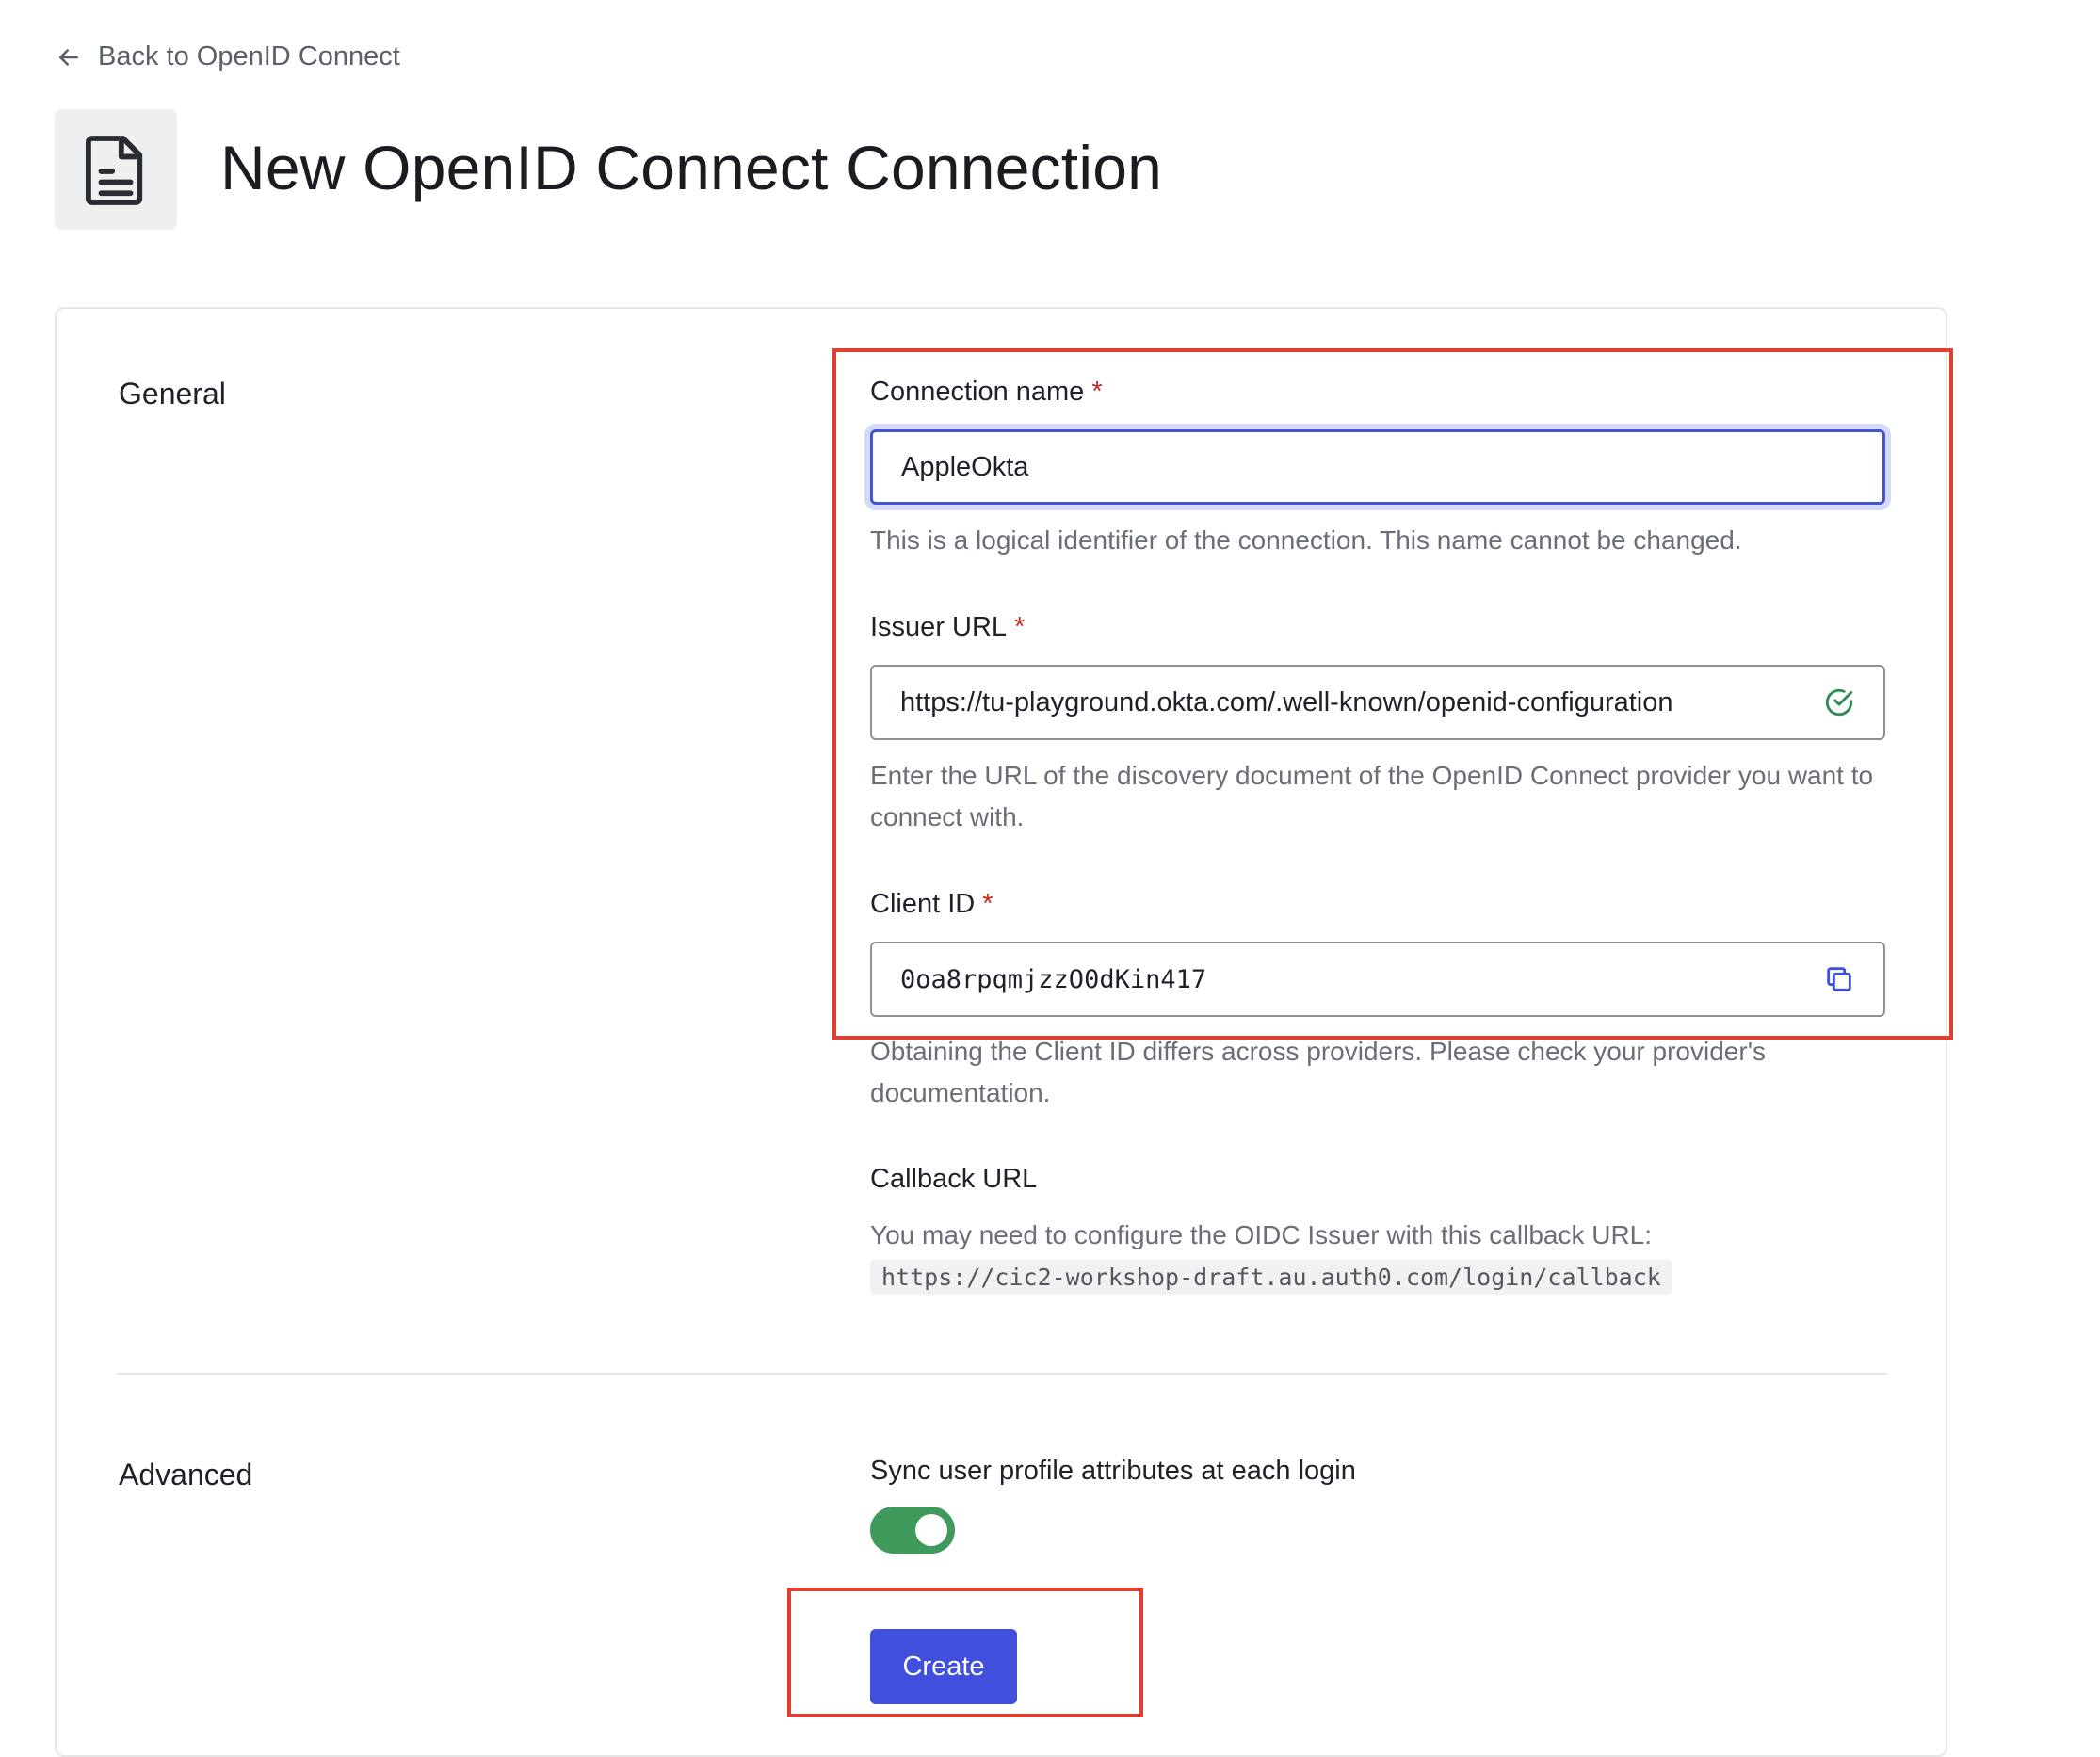 Image resolution: width=2100 pixels, height=1757 pixels. What do you see at coordinates (912, 1530) in the screenshot?
I see `sync-attributes-toggle` at bounding box center [912, 1530].